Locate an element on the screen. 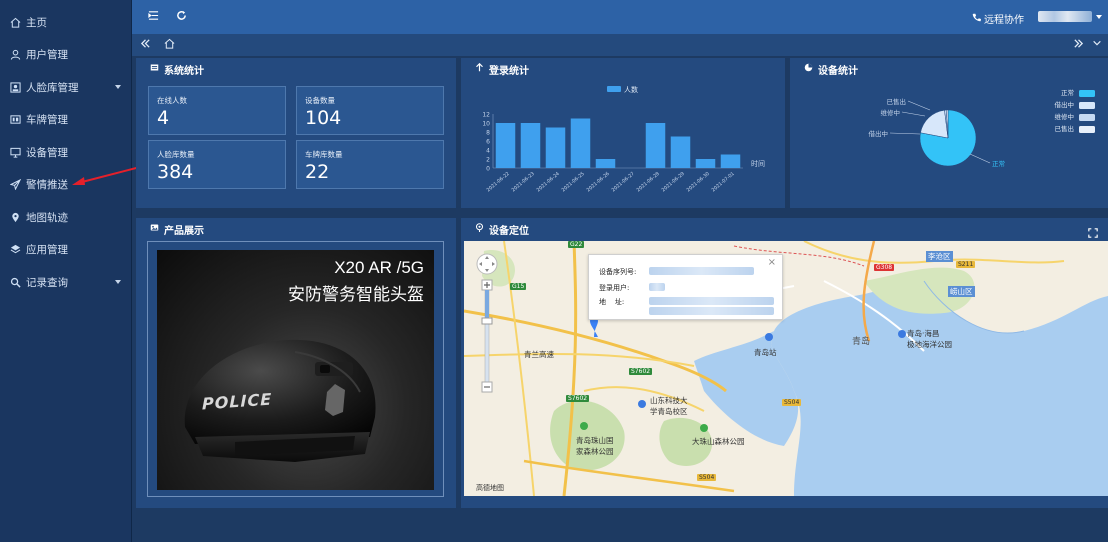 The width and height of the screenshot is (1108, 542). user-menu is located at coordinates (1065, 16).